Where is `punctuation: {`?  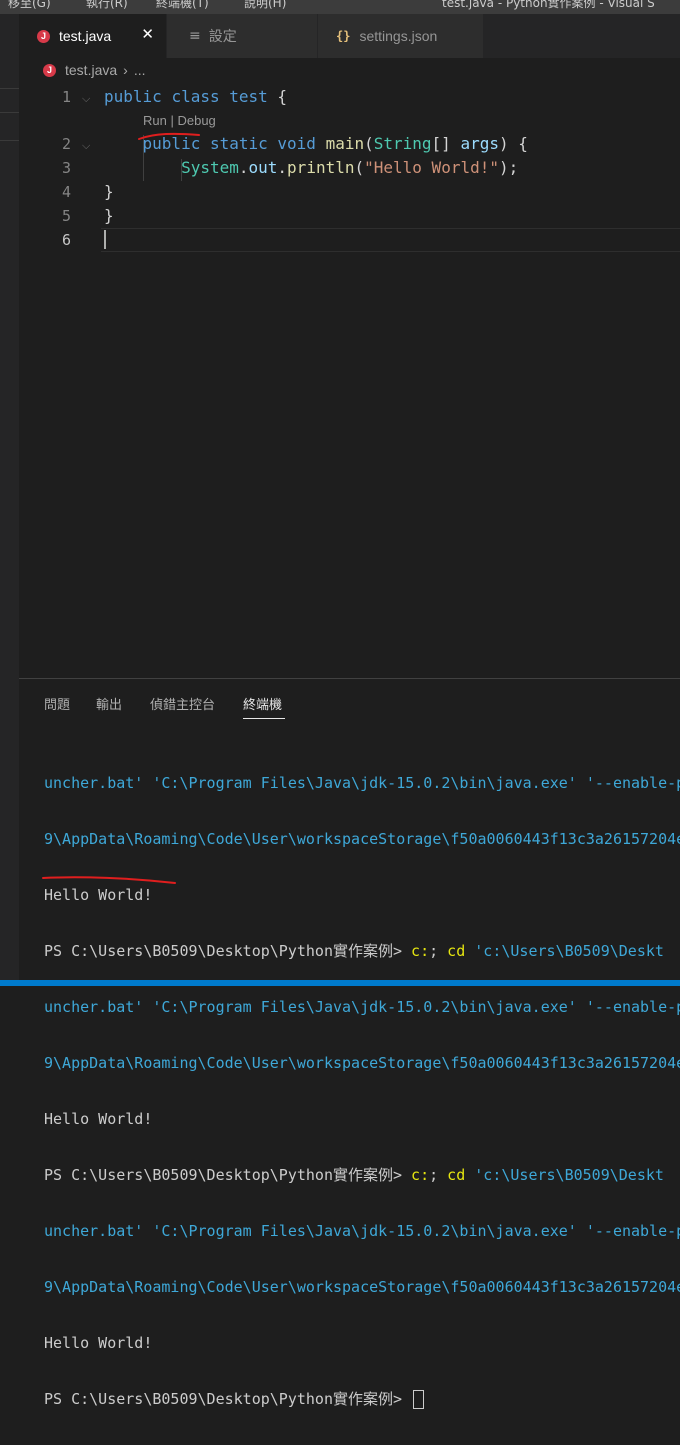 punctuation: { is located at coordinates (282, 96).